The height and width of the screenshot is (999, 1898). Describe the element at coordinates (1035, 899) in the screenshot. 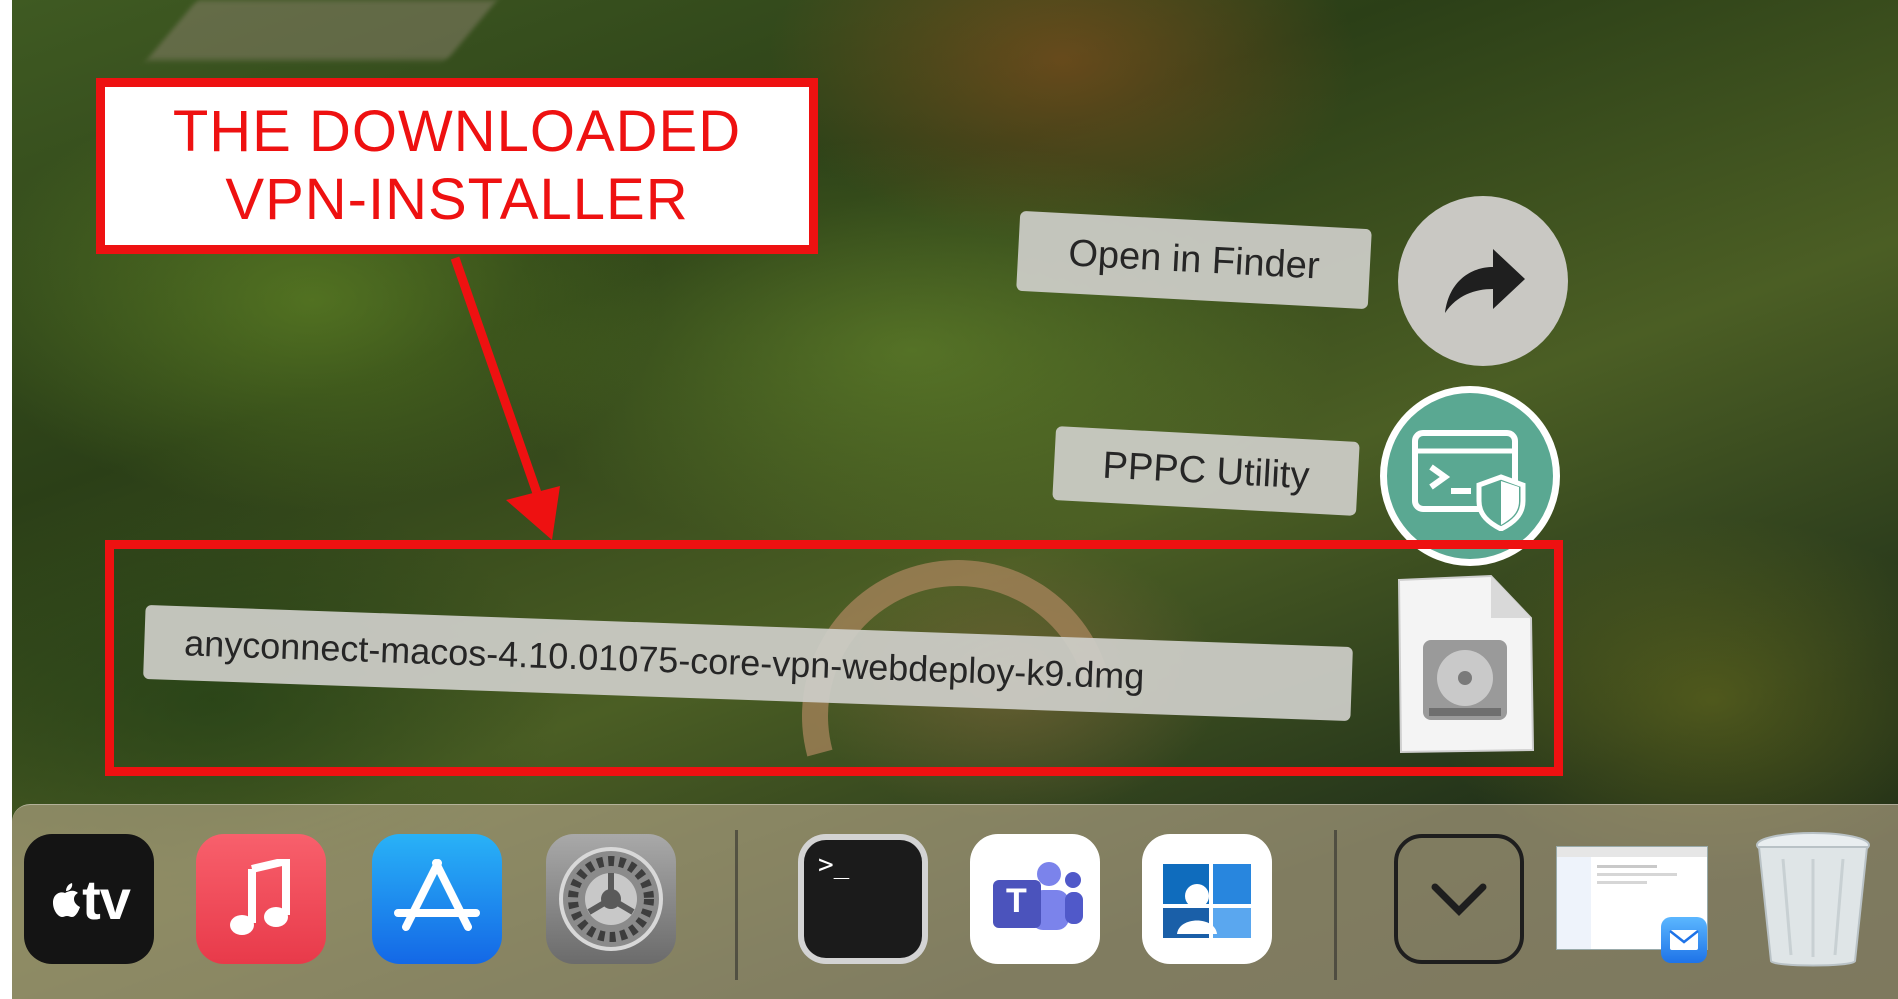

I see `teams-icon: T` at that location.